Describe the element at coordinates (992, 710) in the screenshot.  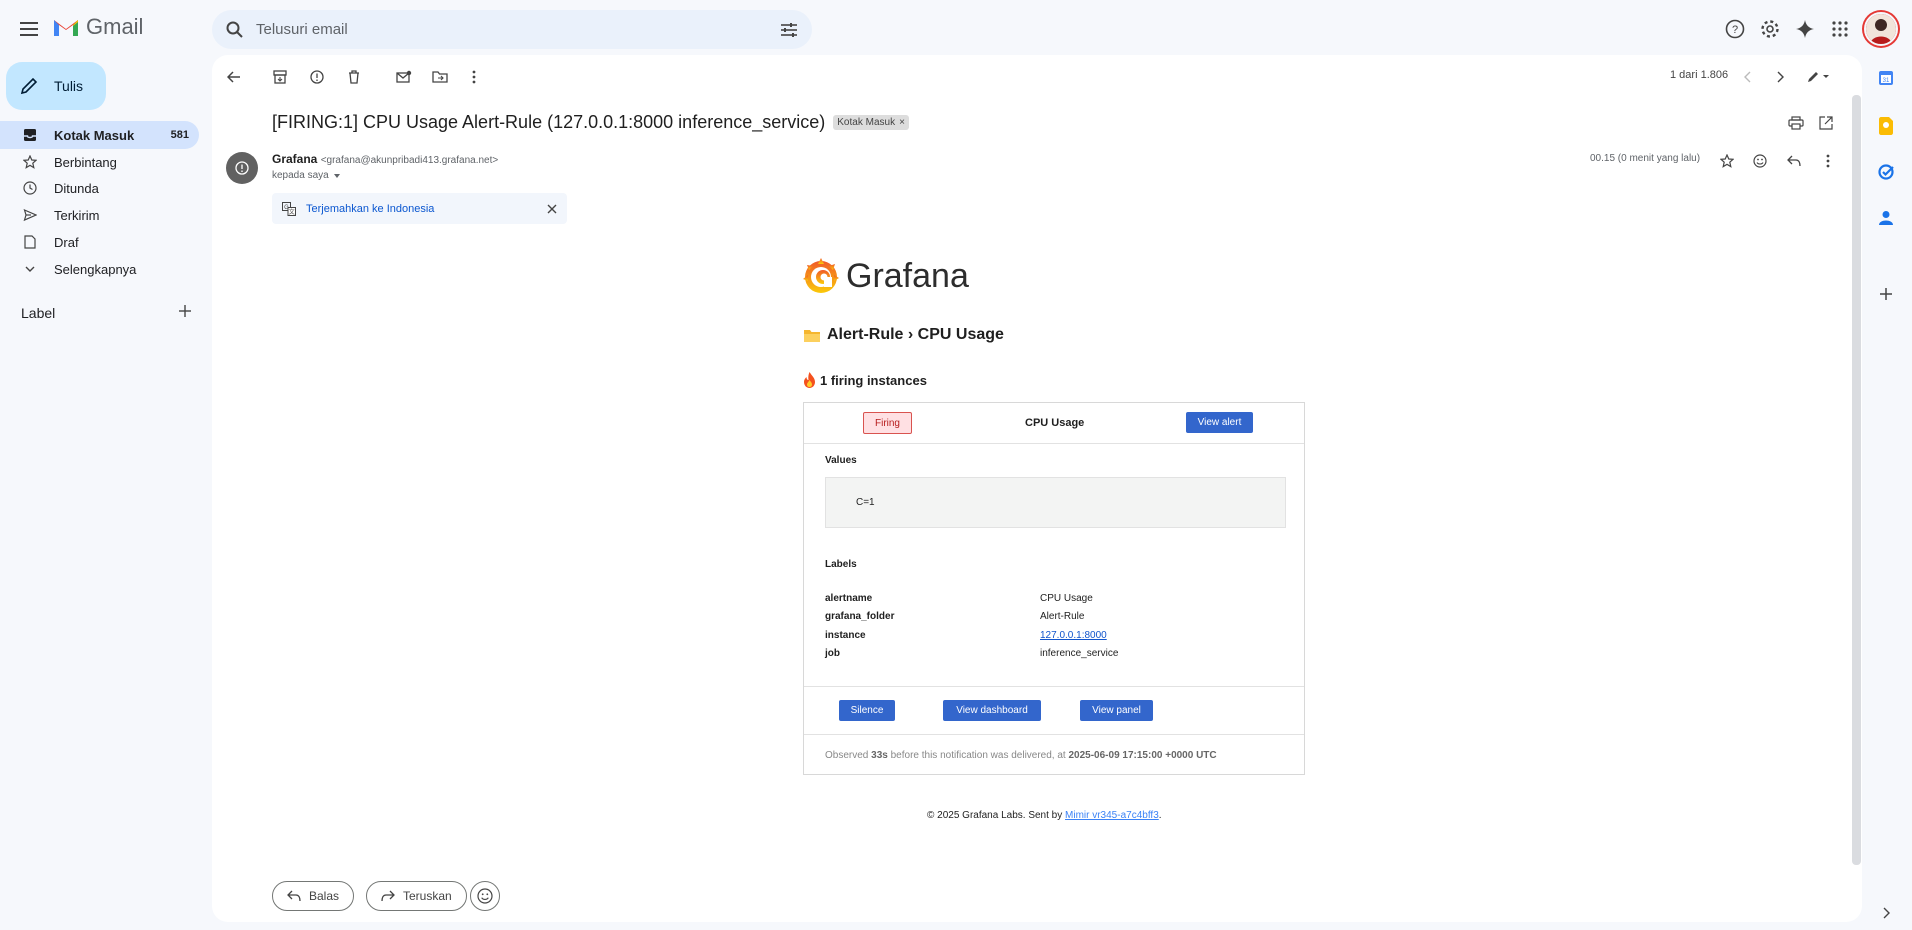
I see `view-dashboard-button: View dashboard` at that location.